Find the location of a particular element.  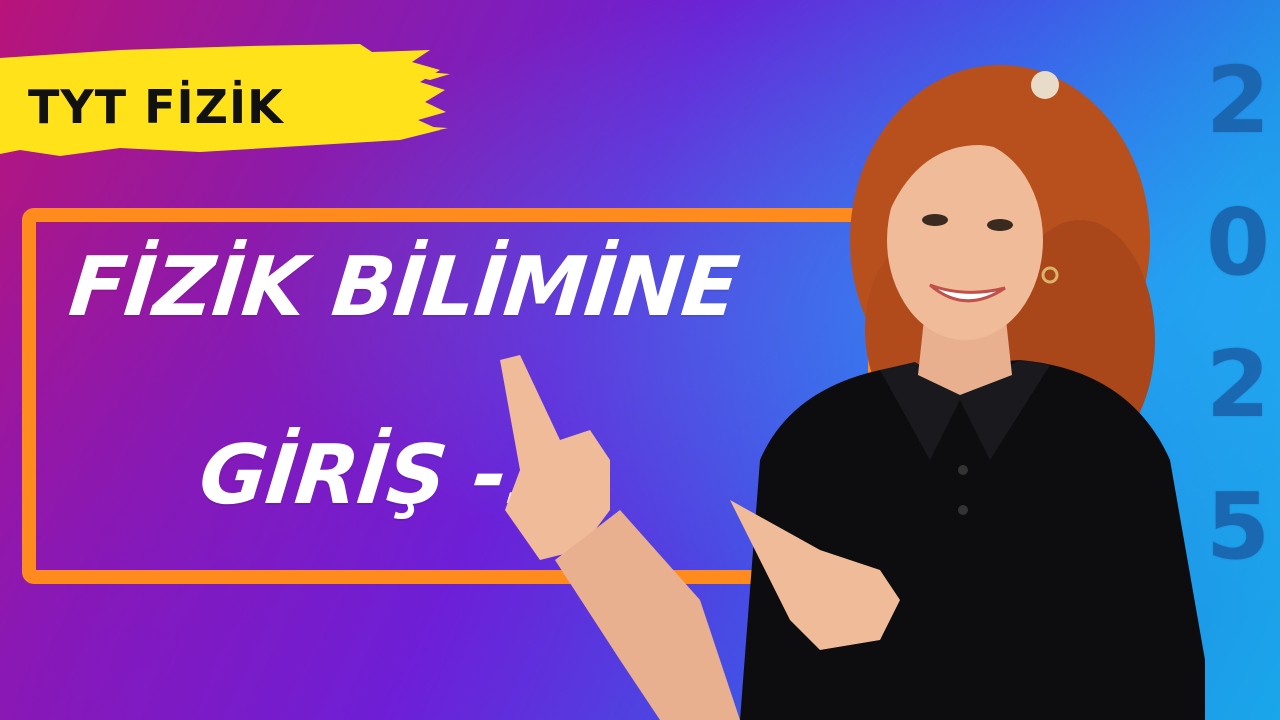

category-badge: TYT FİZİK is located at coordinates (225, 93).